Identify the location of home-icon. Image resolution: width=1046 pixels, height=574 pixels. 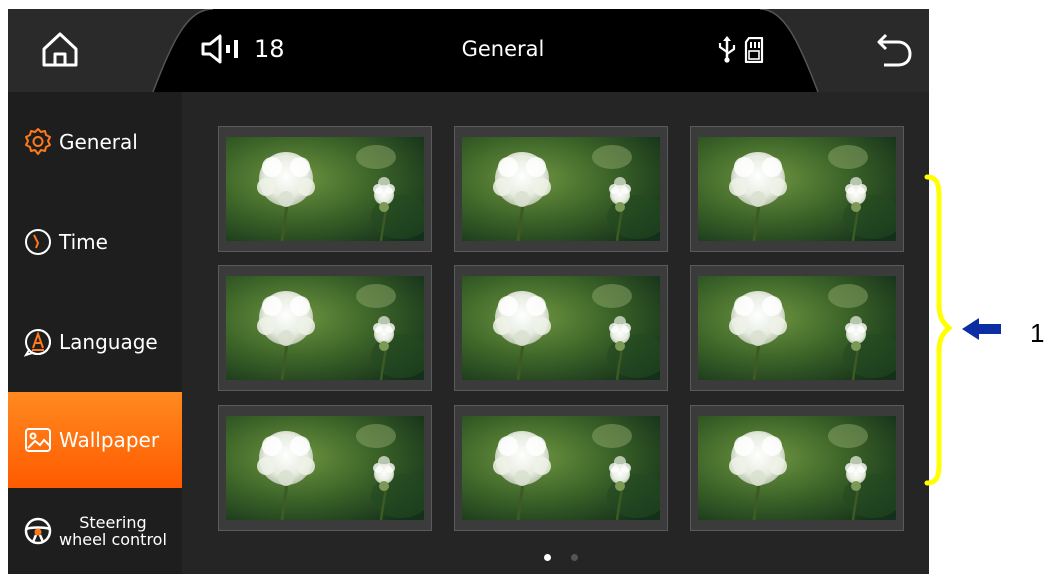
(60, 49).